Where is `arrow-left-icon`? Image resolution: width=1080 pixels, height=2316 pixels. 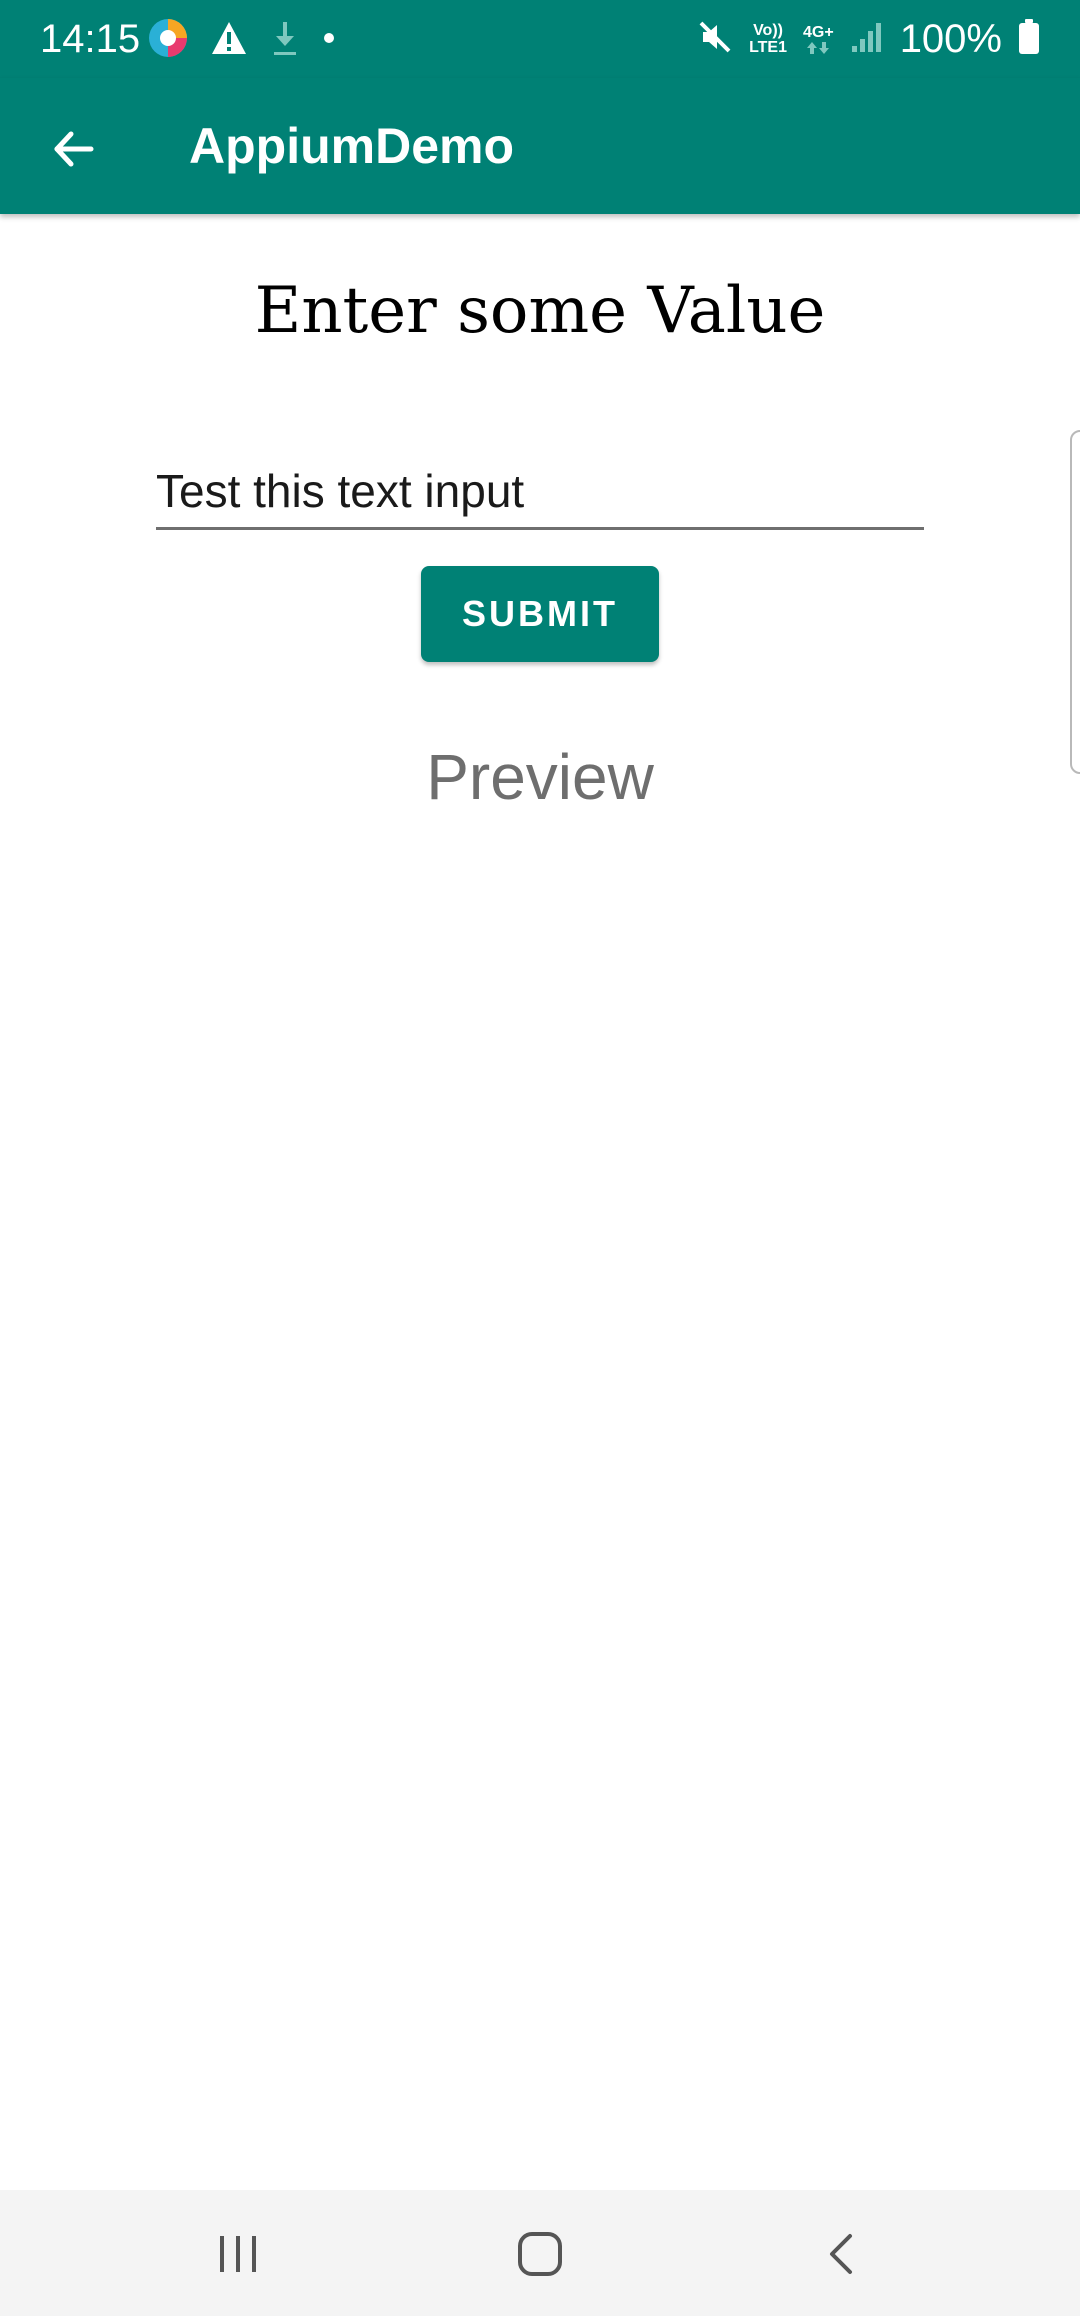
arrow-left-icon is located at coordinates (74, 149).